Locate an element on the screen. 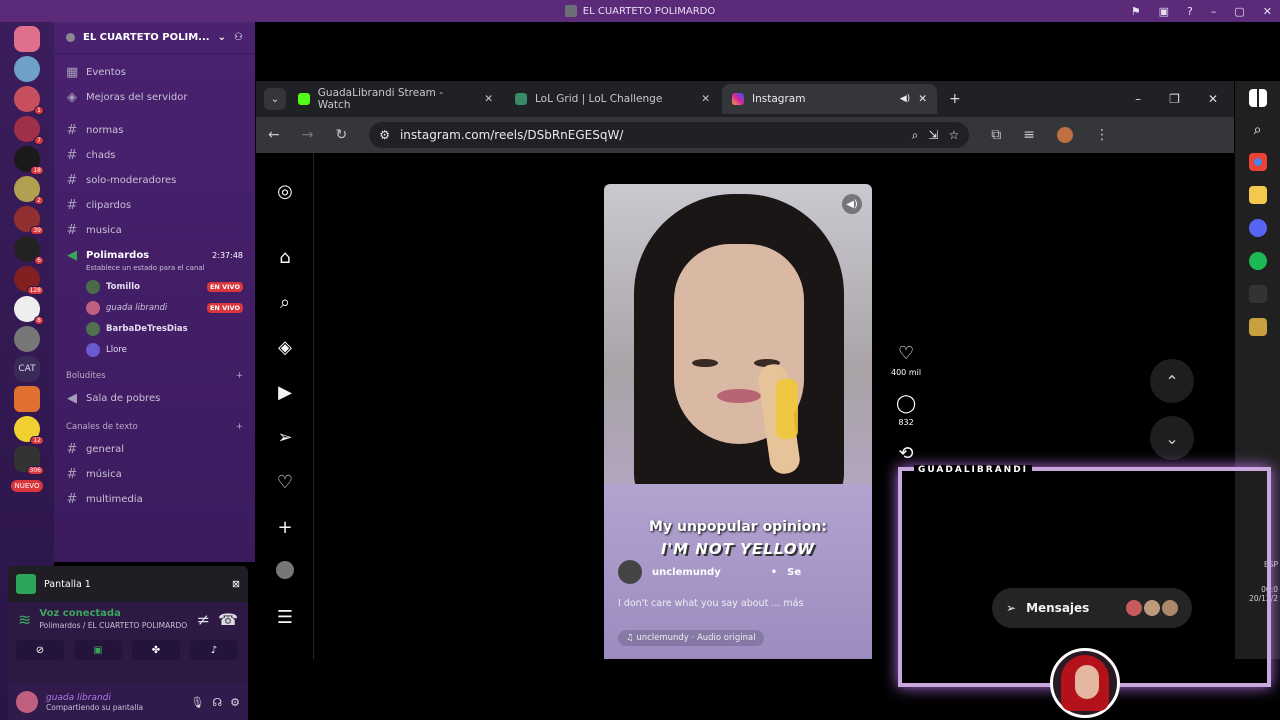  mic-icon: 🎙 is located at coordinates (197, 702).